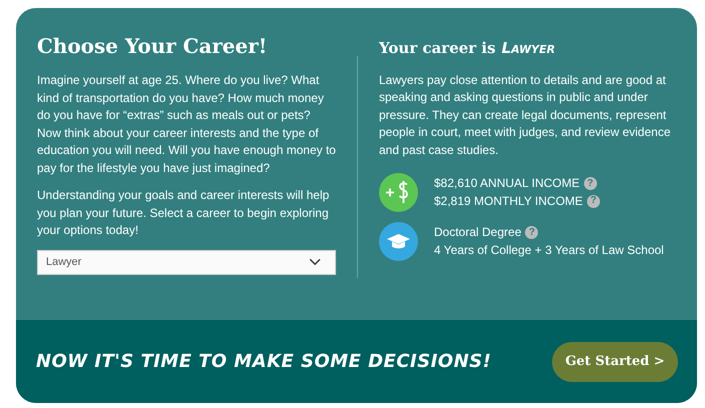 Image resolution: width=705 pixels, height=408 pixels. I want to click on career-description: Lawyers pay close attention to details and are good at speaking and asking questions in public and under pressure. They can create legal documents, represent people in court, meet with judges, and review evidence and past case studies., so click(525, 115).